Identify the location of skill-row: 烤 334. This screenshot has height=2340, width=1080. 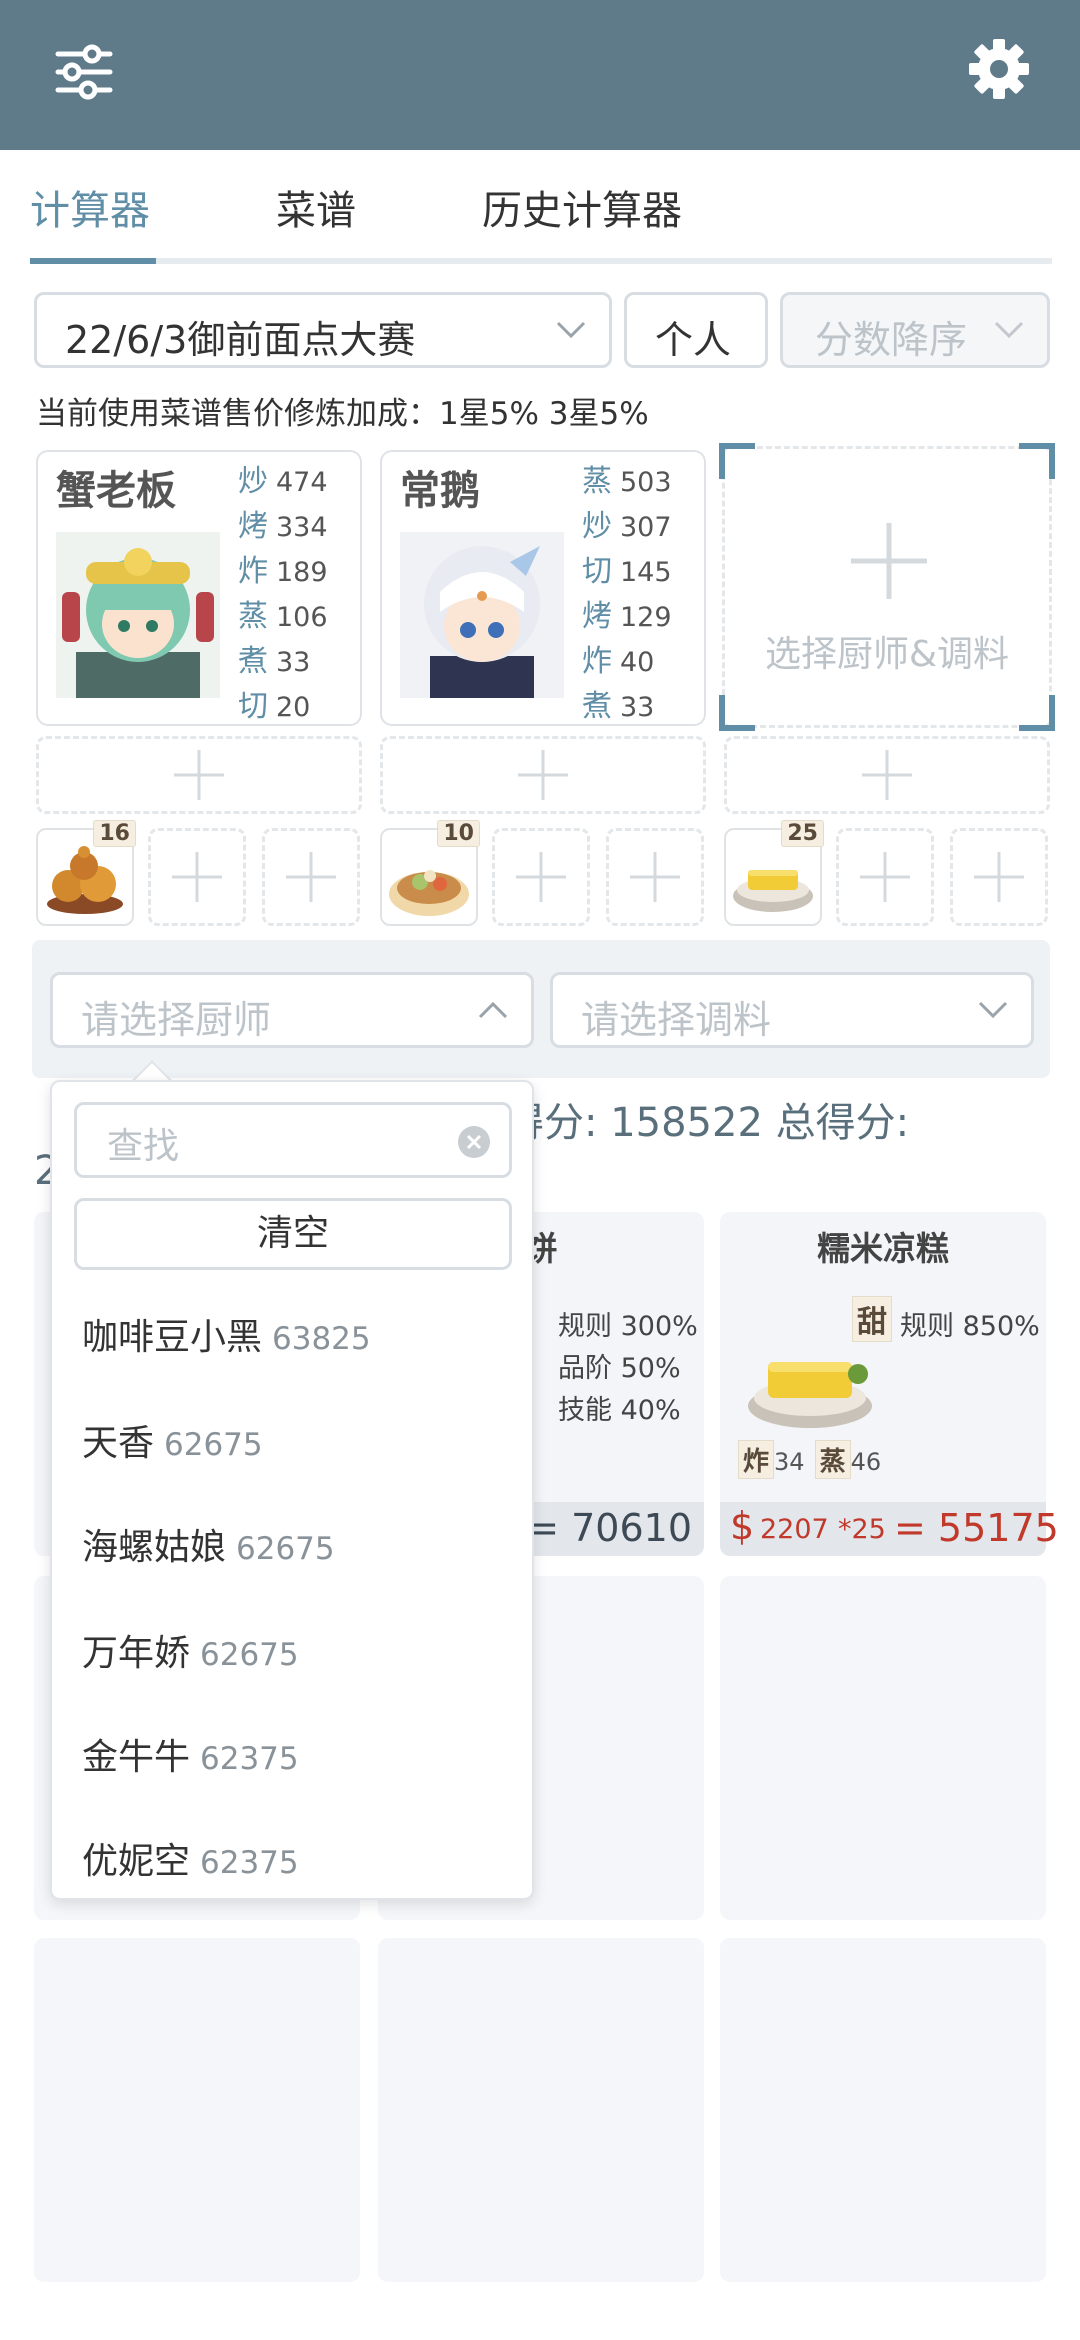
(298, 523).